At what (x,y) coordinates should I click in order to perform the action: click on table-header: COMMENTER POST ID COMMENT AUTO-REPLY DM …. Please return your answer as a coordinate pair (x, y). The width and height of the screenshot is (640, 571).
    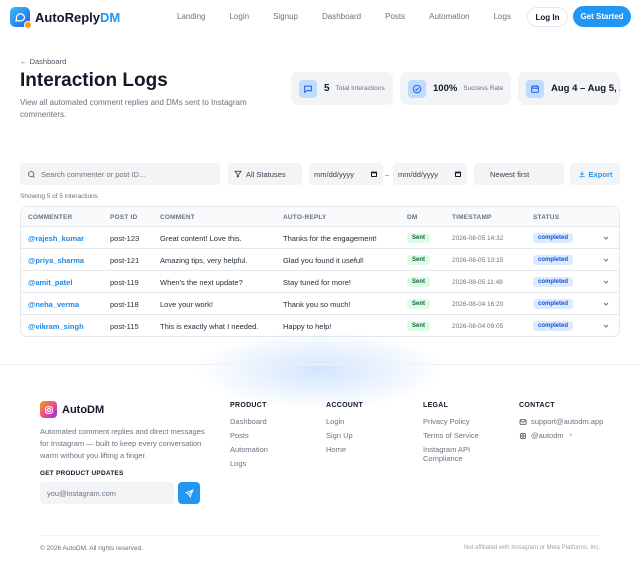
    Looking at the image, I should click on (320, 217).